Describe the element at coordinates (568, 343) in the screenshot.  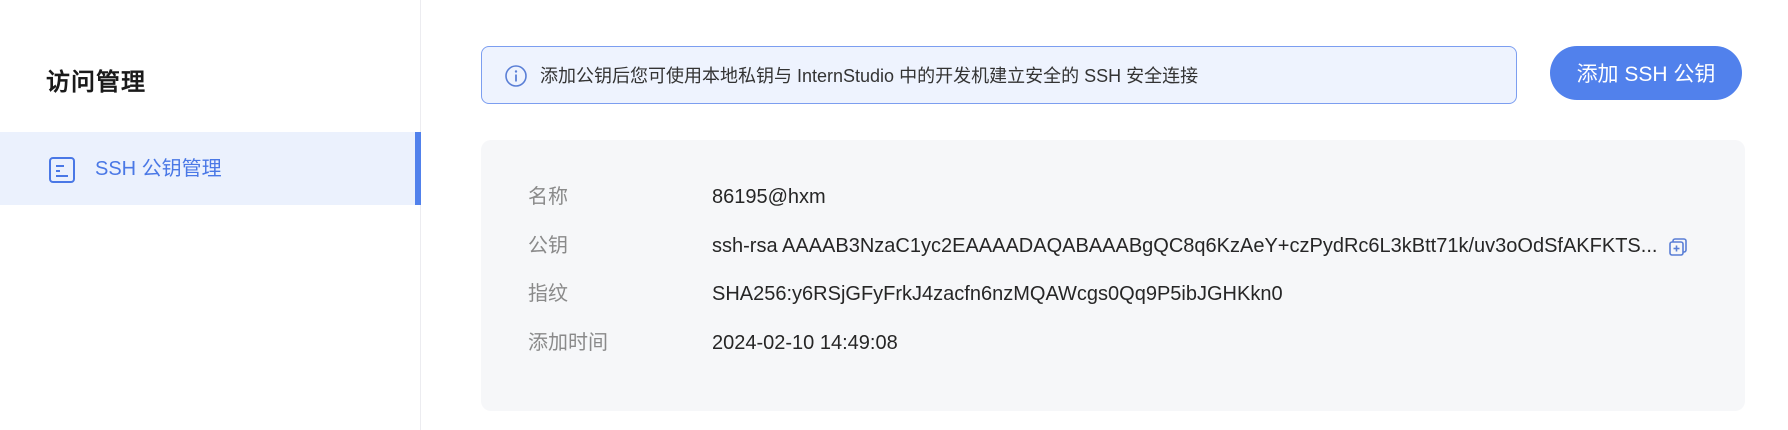
I see `added-time-label: 添加时间` at that location.